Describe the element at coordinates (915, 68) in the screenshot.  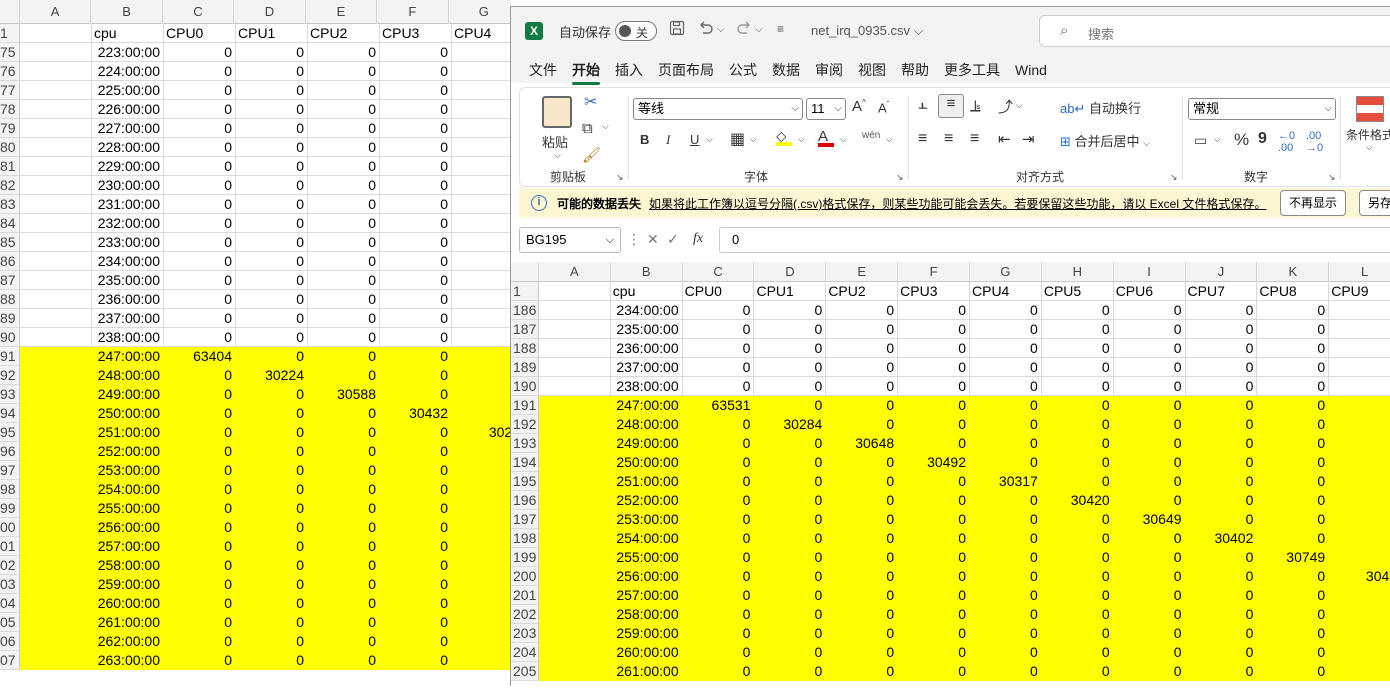
I see `tab-8: 帮助` at that location.